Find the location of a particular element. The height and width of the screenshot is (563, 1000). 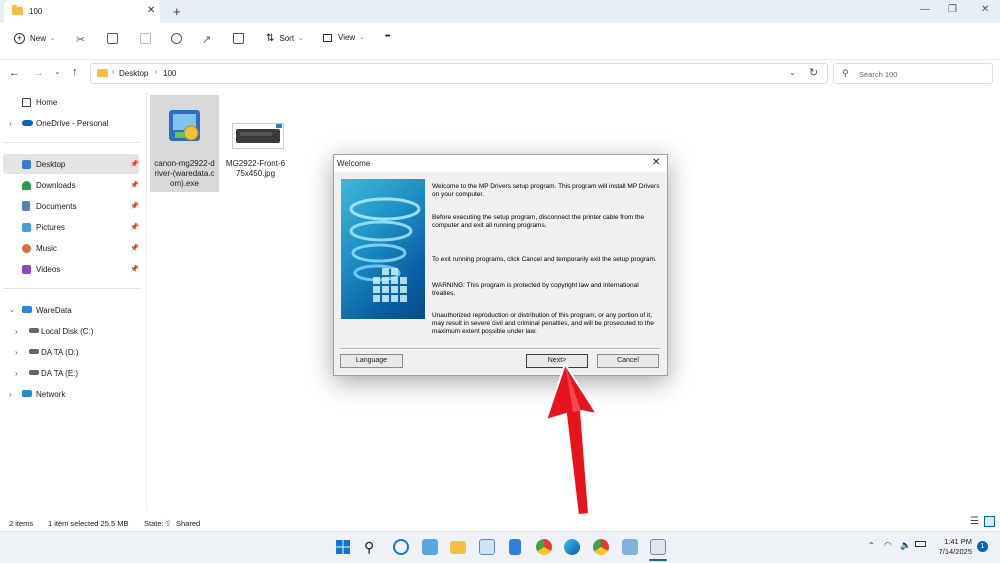

sidebar-item-local-disk-c: › Local Disk (C:) is located at coordinates (70, 331).